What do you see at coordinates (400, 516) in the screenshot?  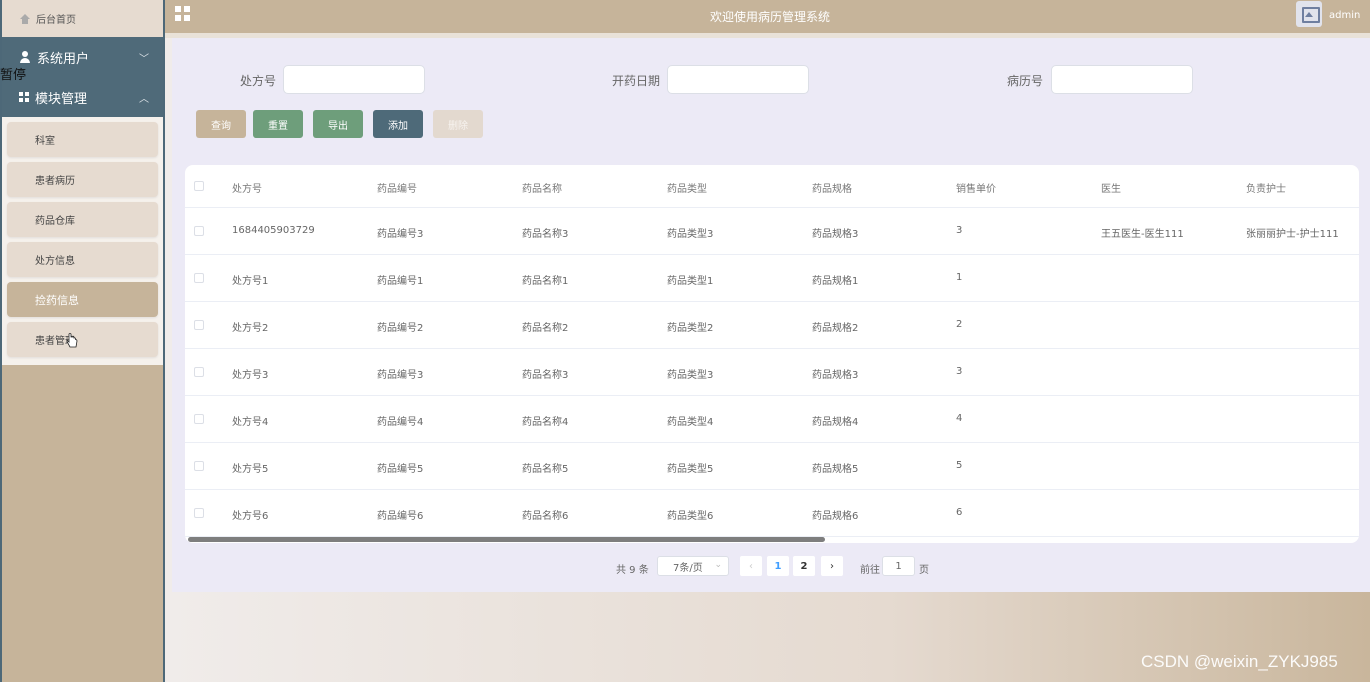 I see `table-cell: 药品编号6` at bounding box center [400, 516].